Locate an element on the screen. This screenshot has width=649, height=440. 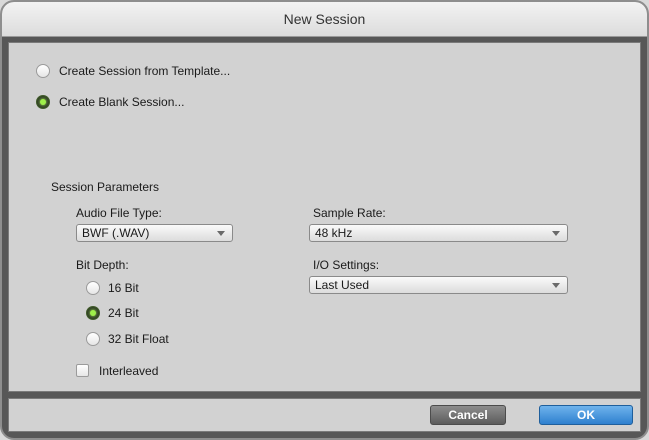
interleaved-checkbox is located at coordinates (82, 370).